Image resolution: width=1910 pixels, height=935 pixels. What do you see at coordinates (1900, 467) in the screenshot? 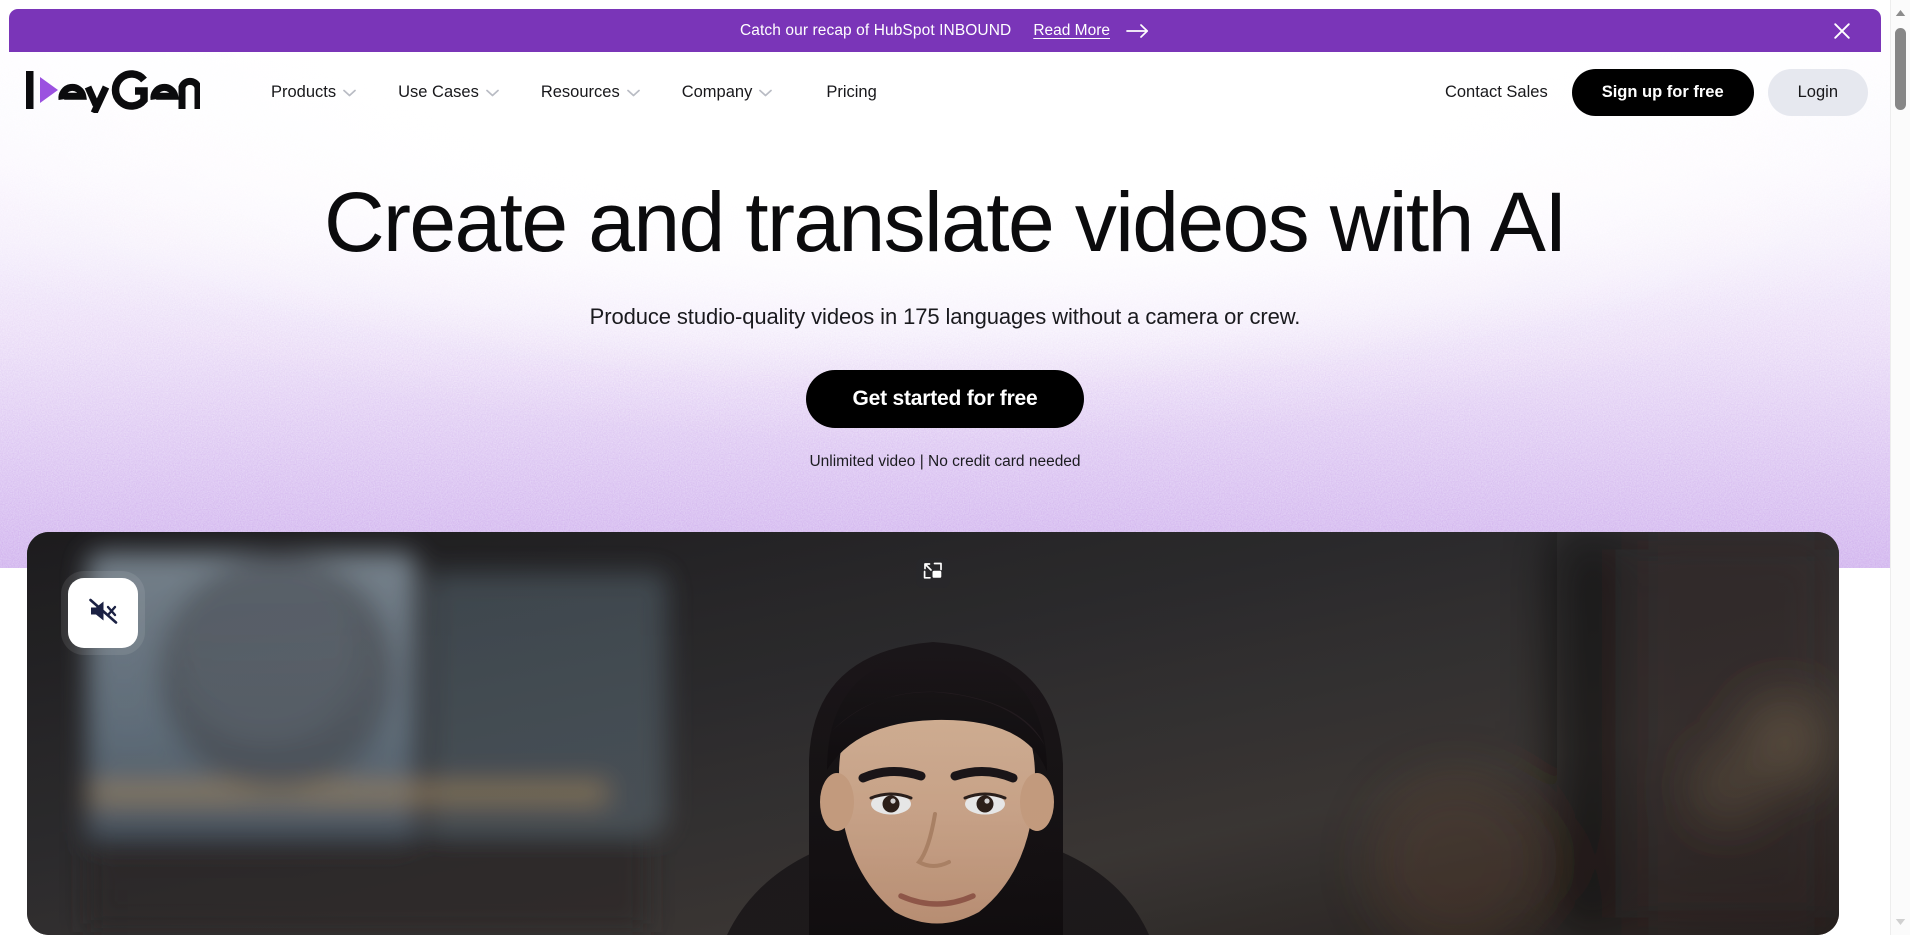
I see `browser-scrollbar` at bounding box center [1900, 467].